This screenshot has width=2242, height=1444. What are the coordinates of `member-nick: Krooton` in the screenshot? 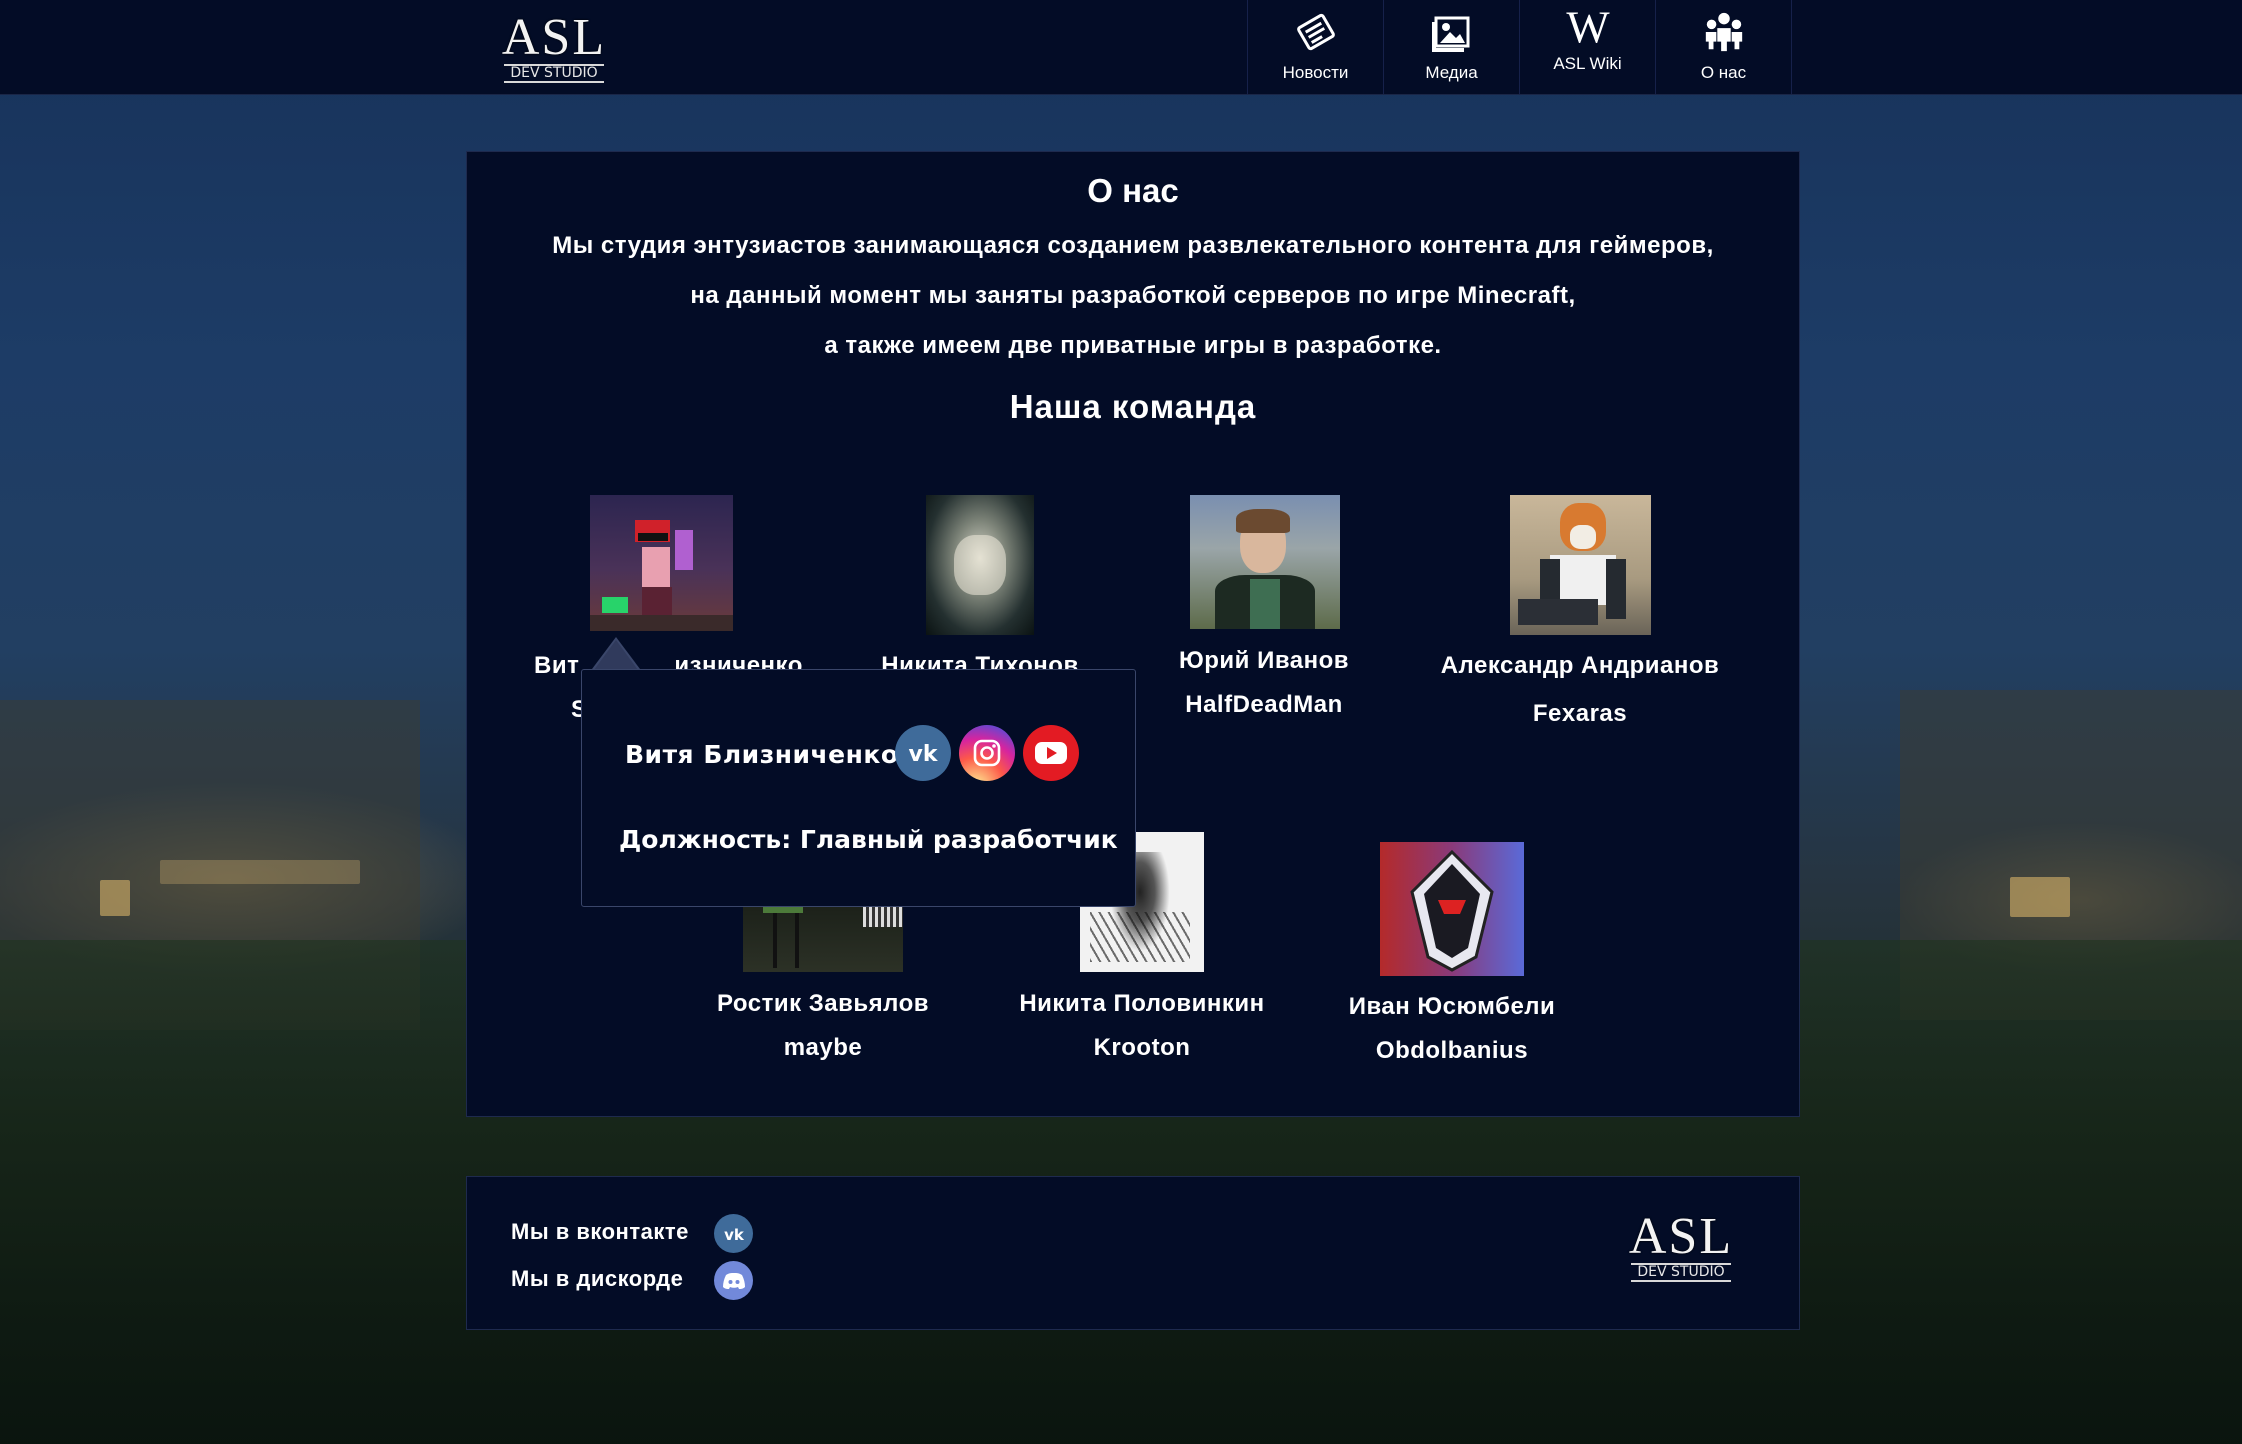 It's located at (1142, 1047).